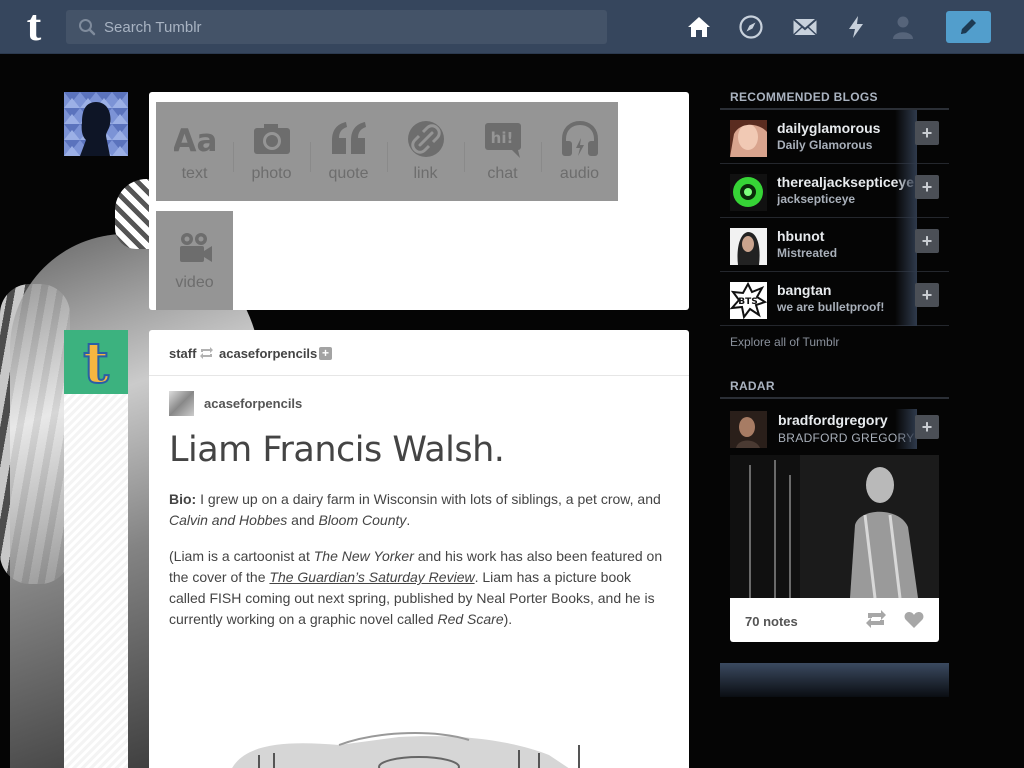  What do you see at coordinates (371, 577) in the screenshot?
I see `guardian-link: The Guardian’s Saturday Review` at bounding box center [371, 577].